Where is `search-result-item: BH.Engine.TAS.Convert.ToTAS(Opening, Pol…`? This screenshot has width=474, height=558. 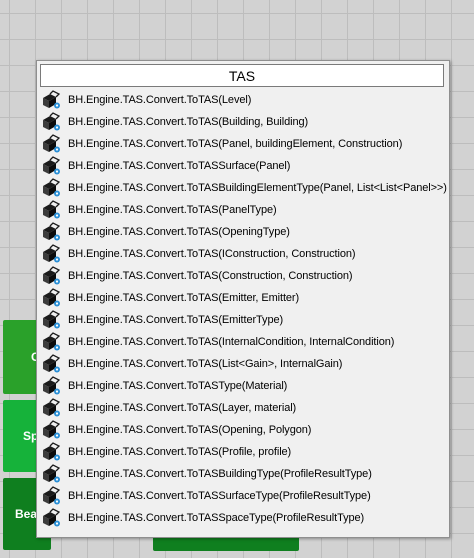
search-result-item: BH.Engine.TAS.Convert.ToTAS(Opening, Pol… is located at coordinates (243, 430).